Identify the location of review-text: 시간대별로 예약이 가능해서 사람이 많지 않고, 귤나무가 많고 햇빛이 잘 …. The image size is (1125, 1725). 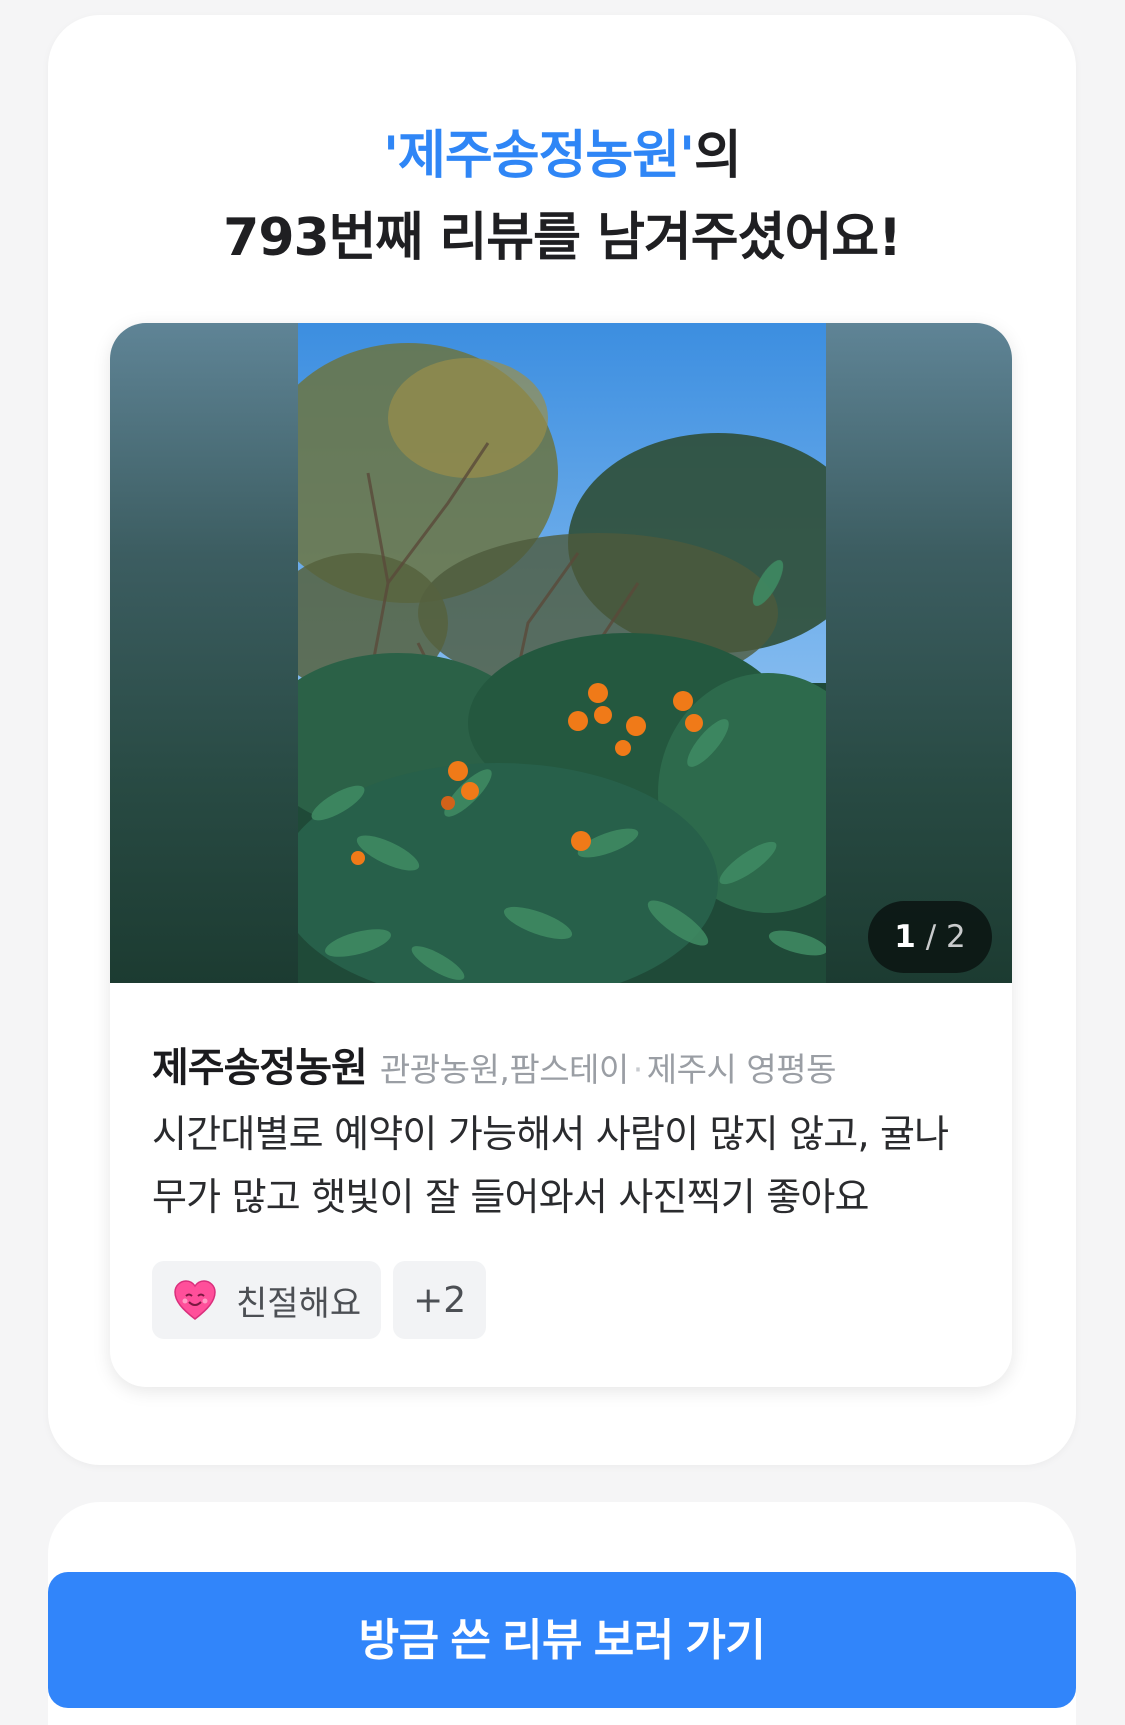
(550, 1165).